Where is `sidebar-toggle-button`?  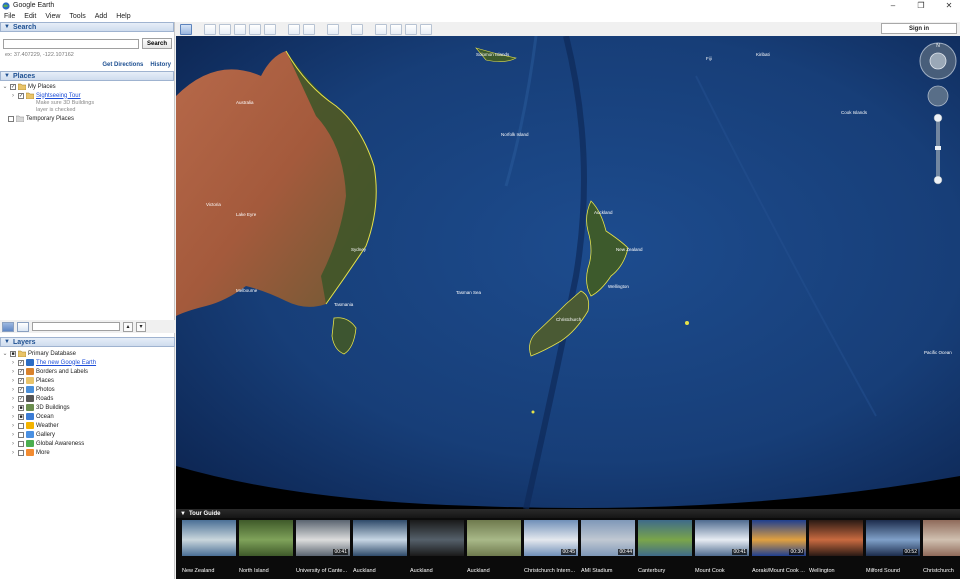
sidebar-toggle-button is located at coordinates (23, 326).